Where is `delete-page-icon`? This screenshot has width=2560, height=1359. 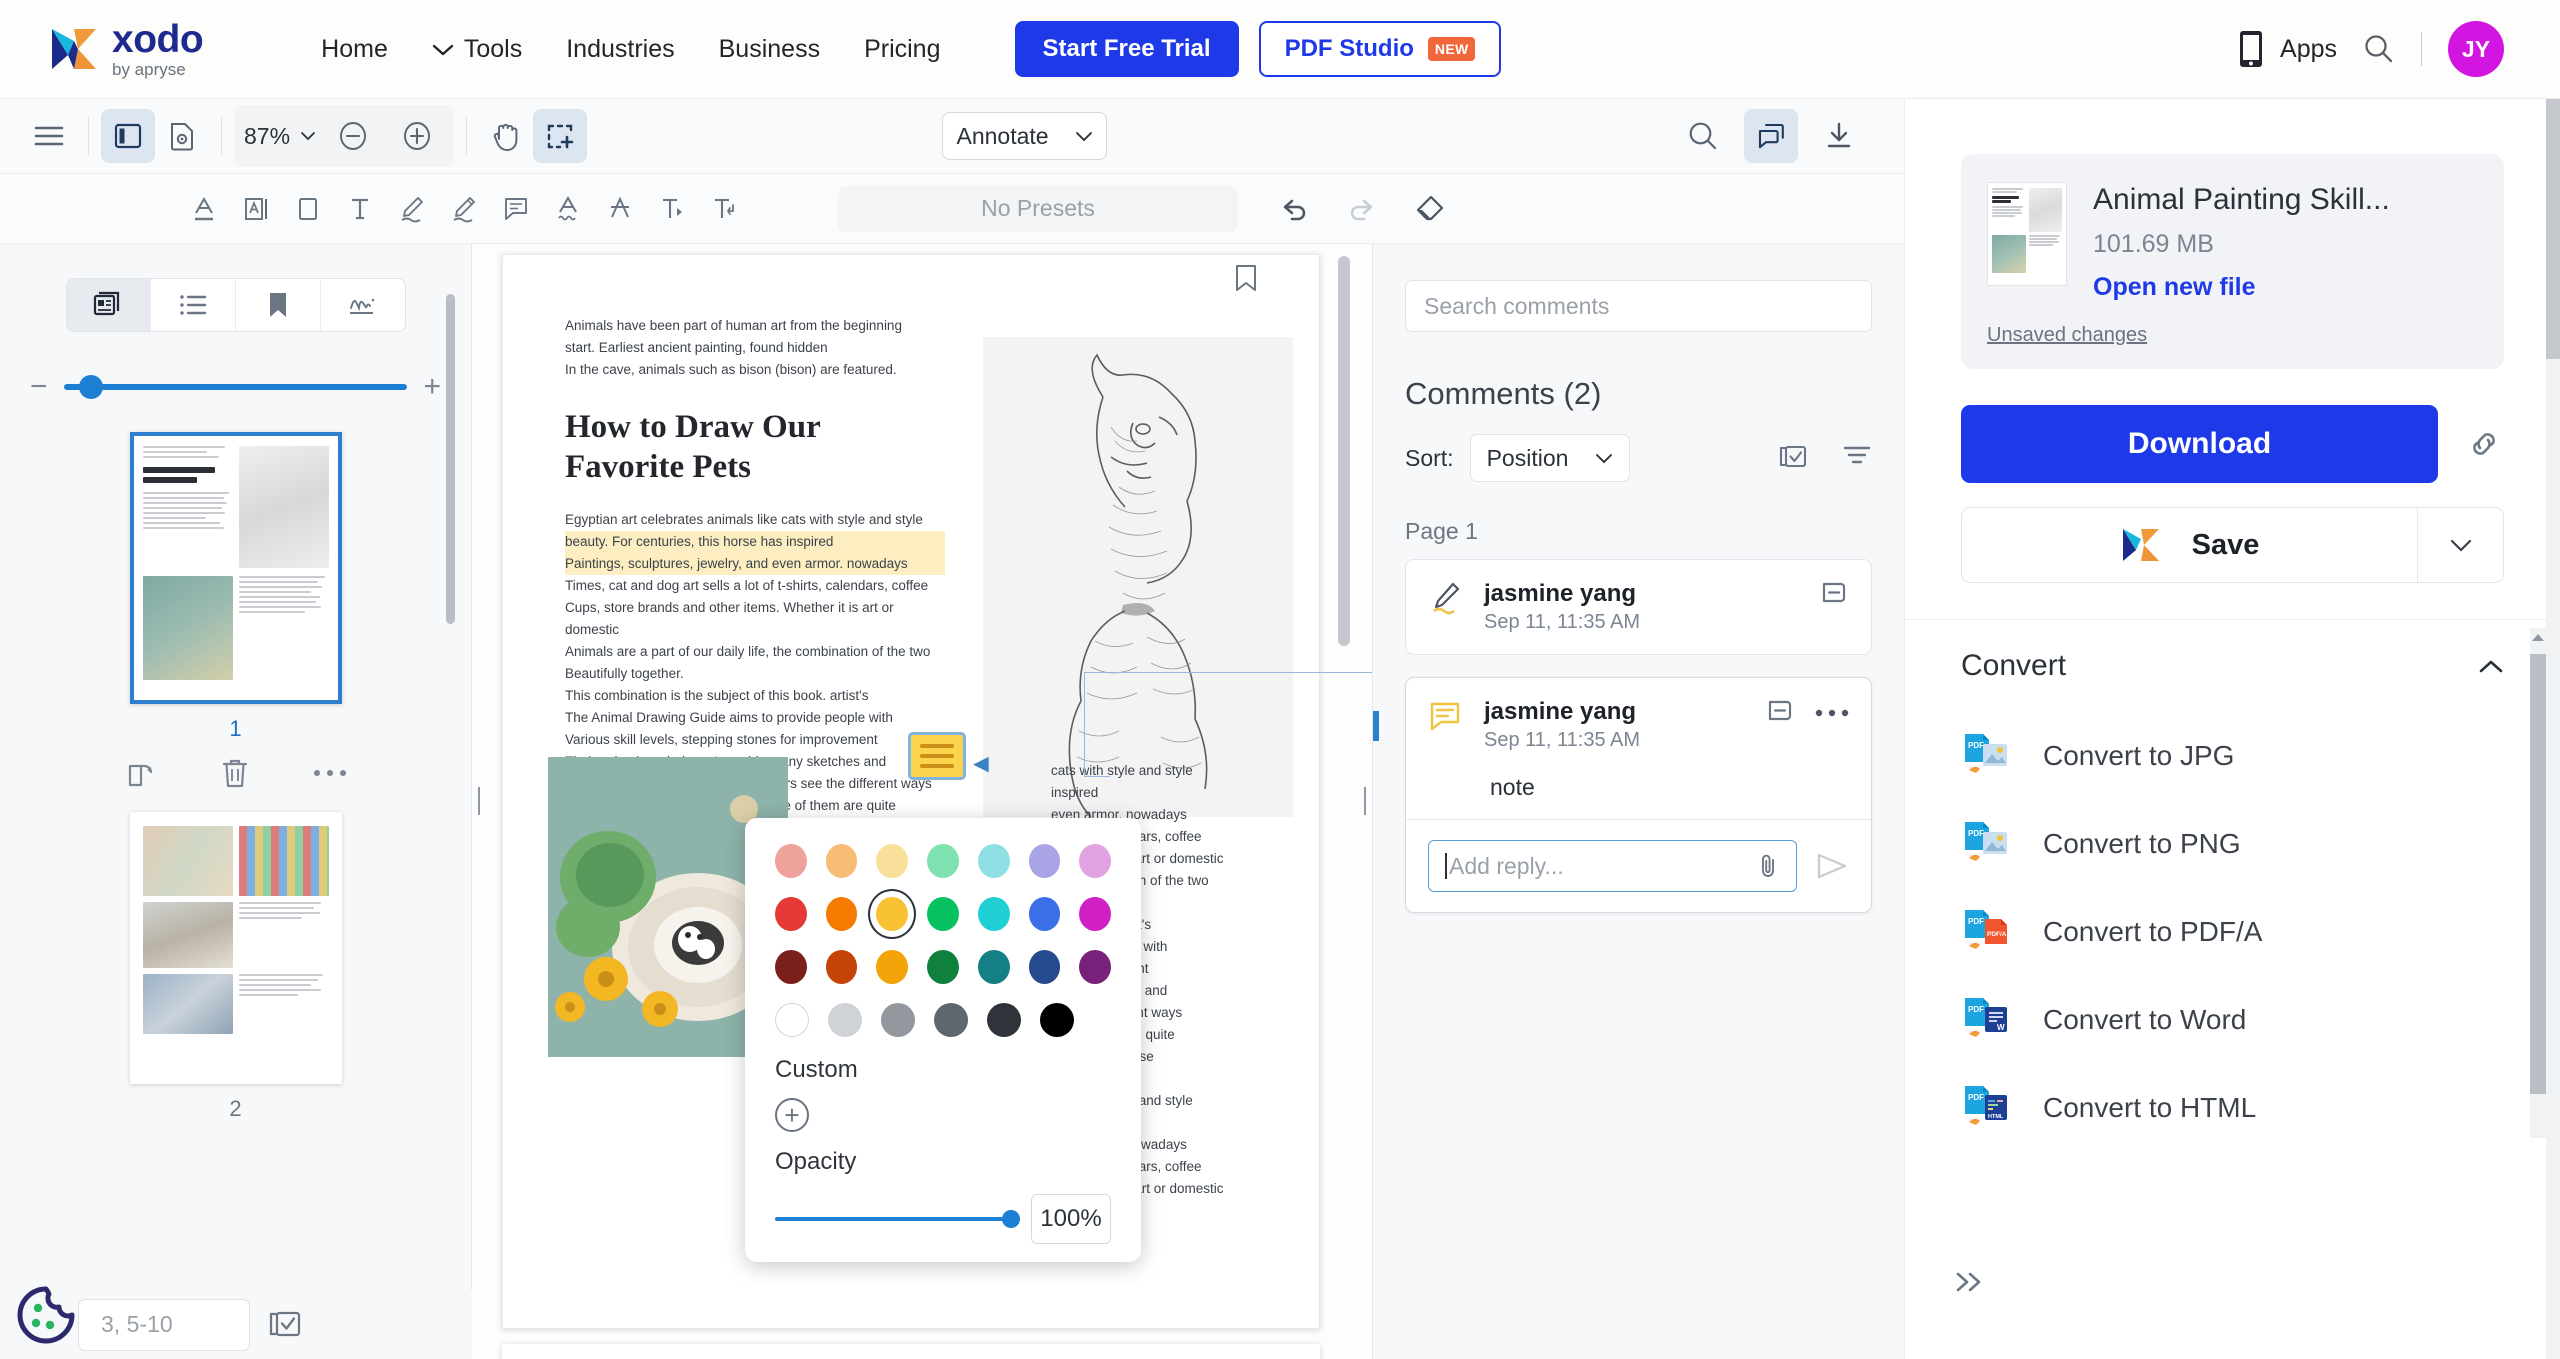 delete-page-icon is located at coordinates (235, 773).